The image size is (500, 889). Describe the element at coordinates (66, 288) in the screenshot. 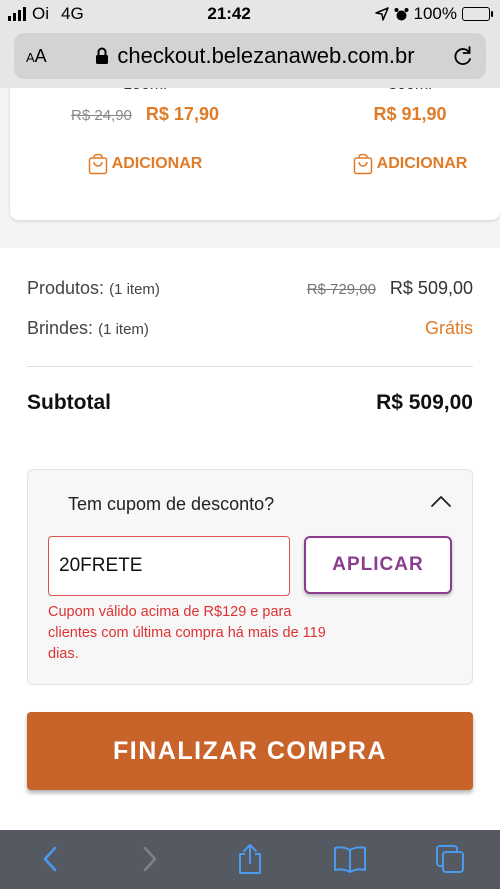

I see `products-label: Produtos:` at that location.